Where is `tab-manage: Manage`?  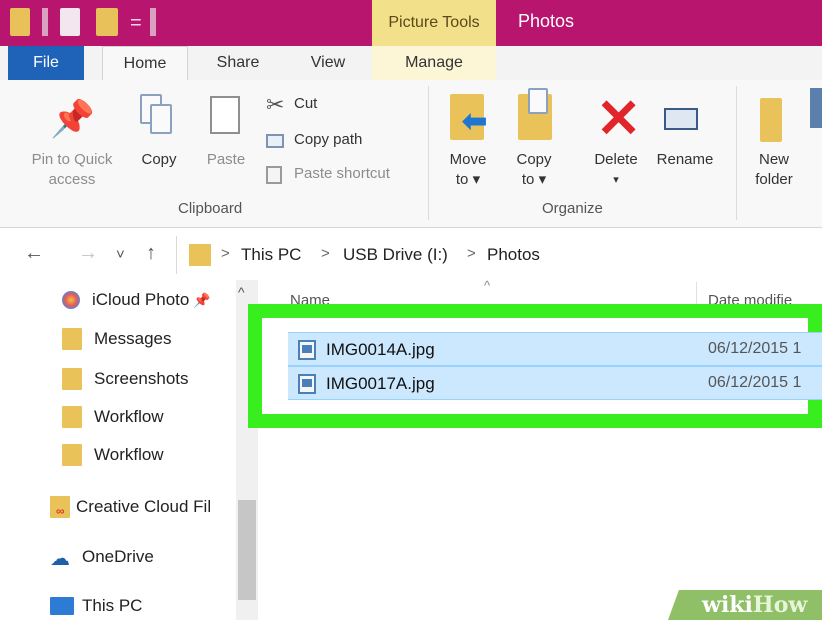 tab-manage: Manage is located at coordinates (434, 63).